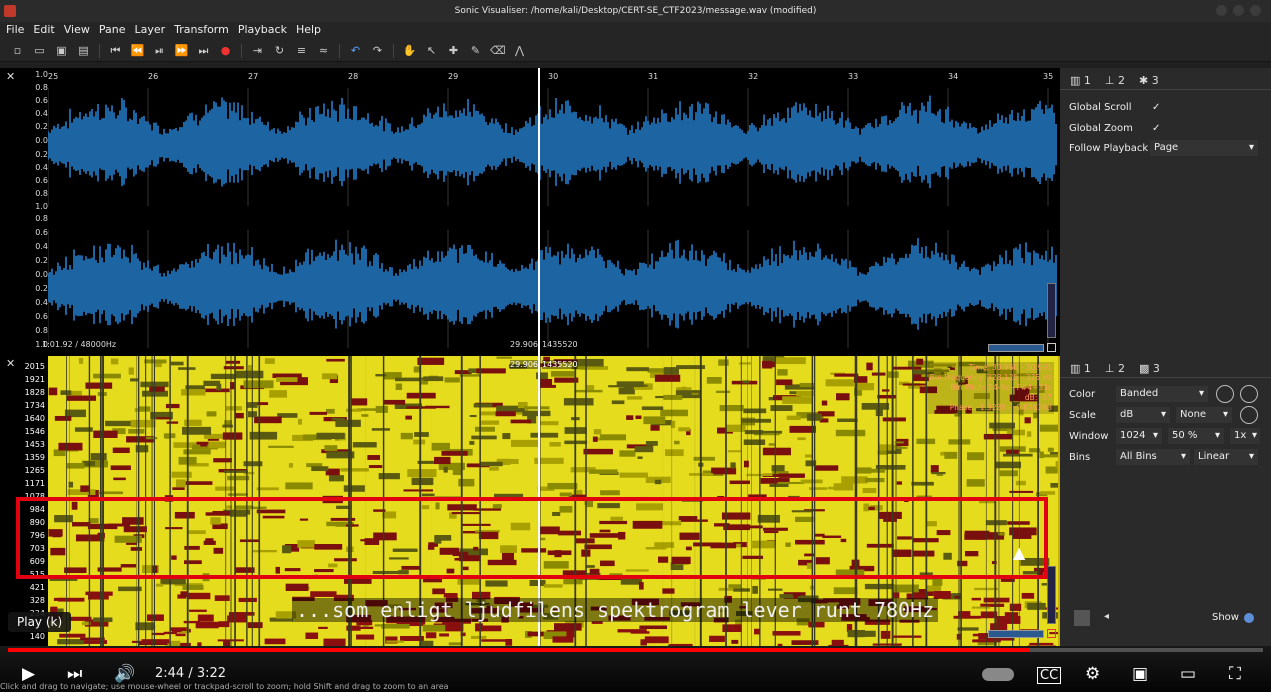  Describe the element at coordinates (1149, 369) in the screenshot. I see `tab-3: ▩ 3` at that location.